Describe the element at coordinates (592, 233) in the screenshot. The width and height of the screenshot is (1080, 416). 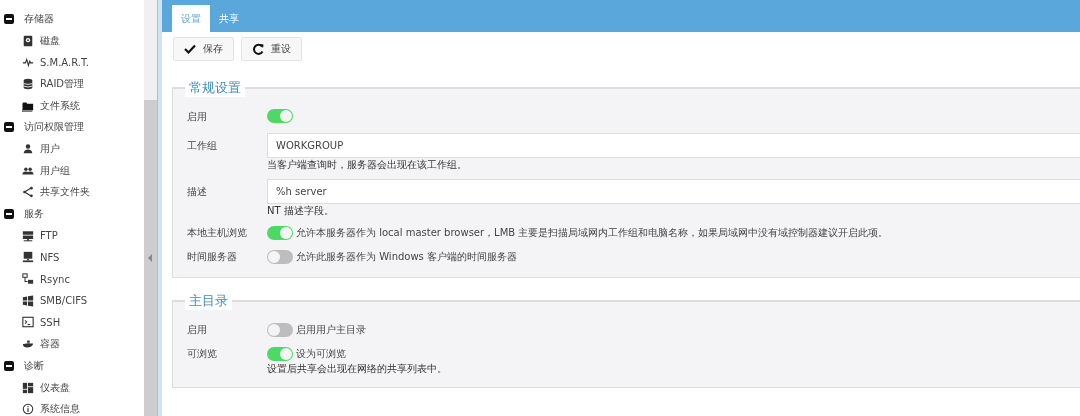
I see `toggle-label: 允许本服务器作为 local master browser，LMB 主要是扫描局域网内工作组和电脑名称，如果局域网中没有域控制器建议开启此项。` at that location.